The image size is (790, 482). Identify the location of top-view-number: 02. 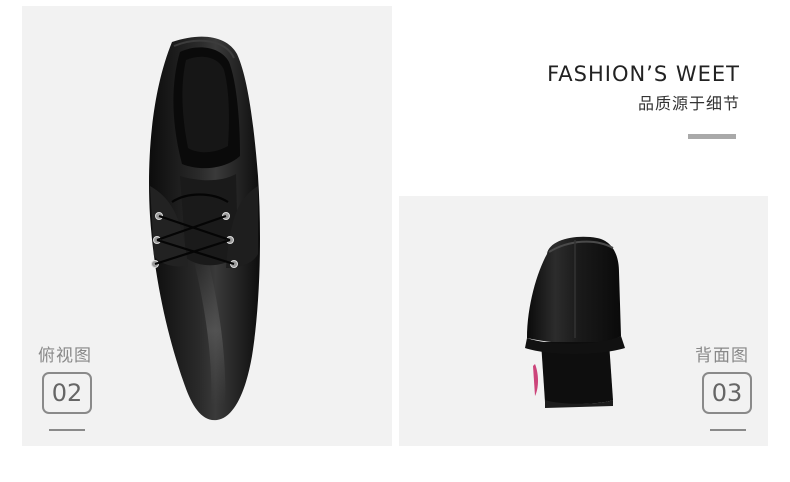
(67, 393).